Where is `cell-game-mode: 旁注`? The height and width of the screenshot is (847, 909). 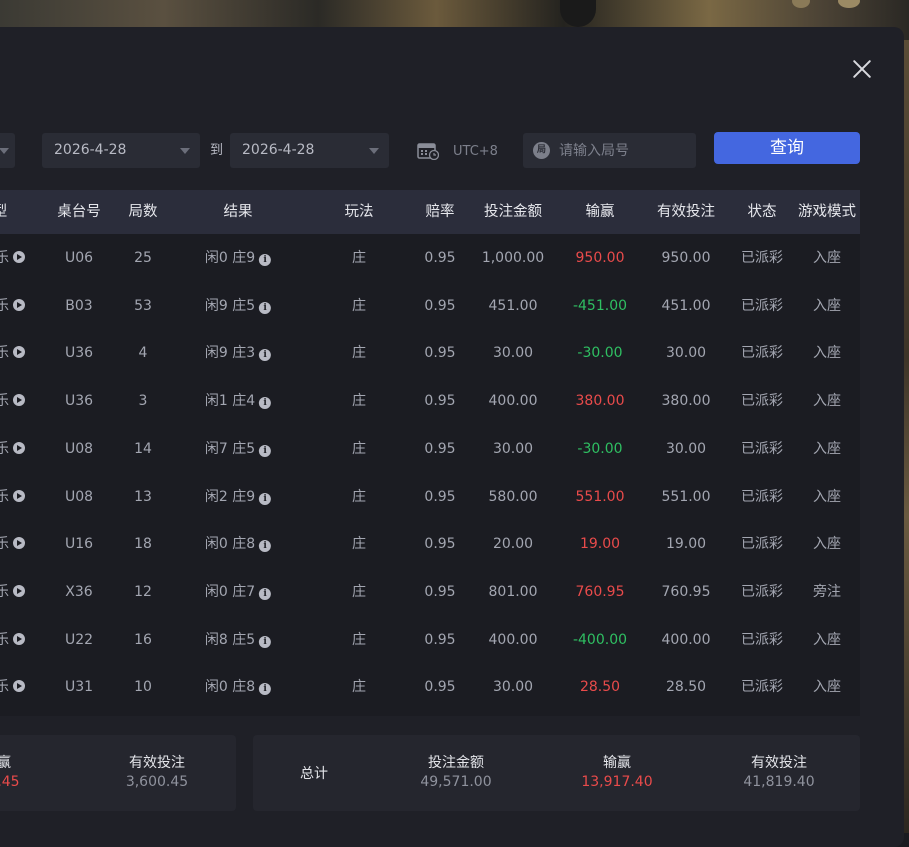
cell-game-mode: 旁注 is located at coordinates (827, 591).